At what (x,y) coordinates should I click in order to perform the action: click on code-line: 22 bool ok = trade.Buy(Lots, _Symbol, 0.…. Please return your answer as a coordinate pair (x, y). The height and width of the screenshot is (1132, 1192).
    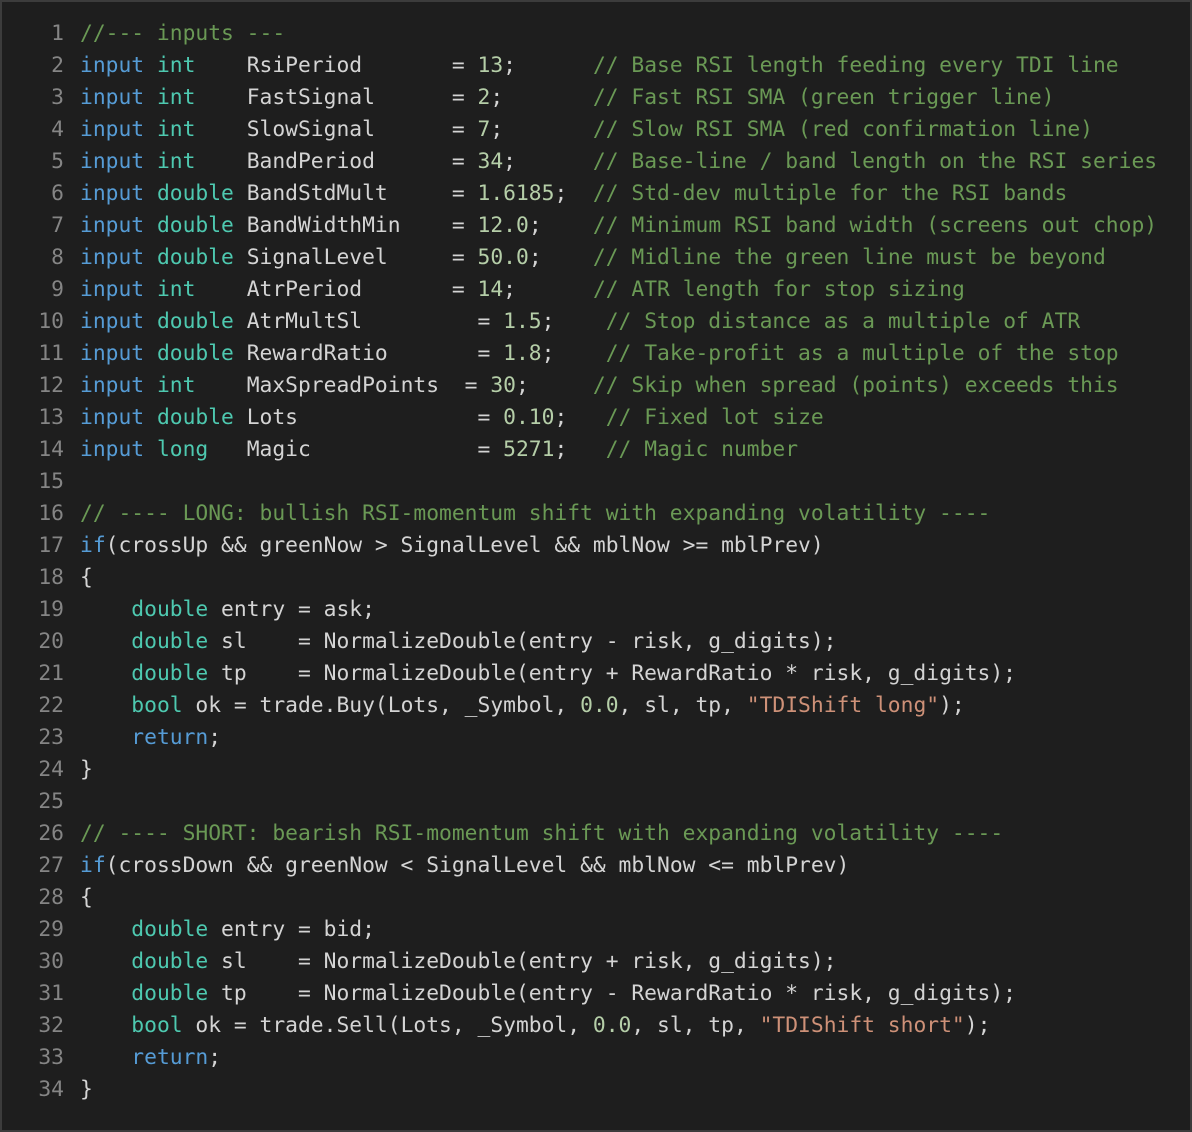
    Looking at the image, I should click on (596, 706).